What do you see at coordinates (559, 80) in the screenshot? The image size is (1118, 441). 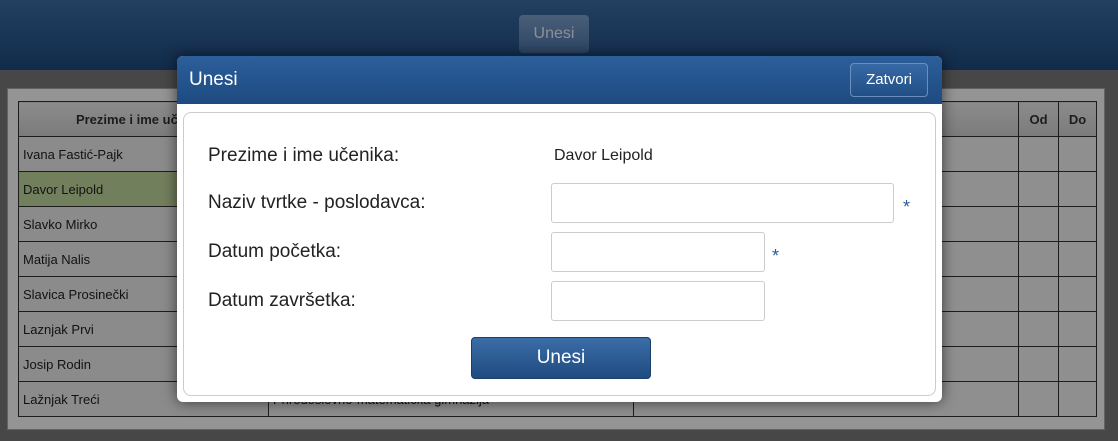 I see `dialog-header: Unesi Zatvori` at bounding box center [559, 80].